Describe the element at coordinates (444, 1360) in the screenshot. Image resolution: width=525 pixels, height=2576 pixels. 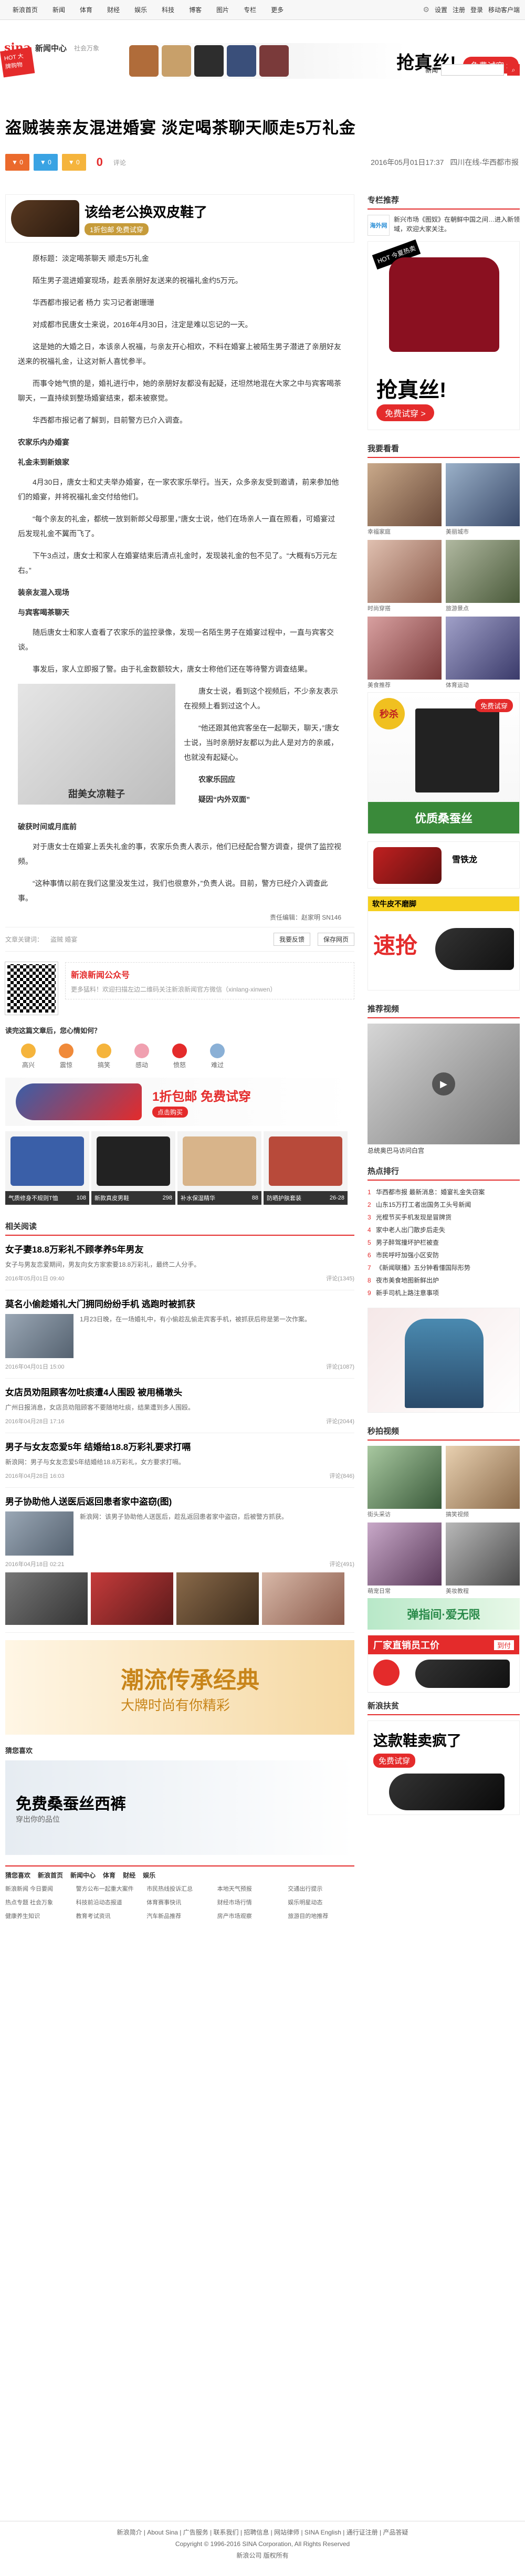
I see `fashion-sidebar-ad` at that location.